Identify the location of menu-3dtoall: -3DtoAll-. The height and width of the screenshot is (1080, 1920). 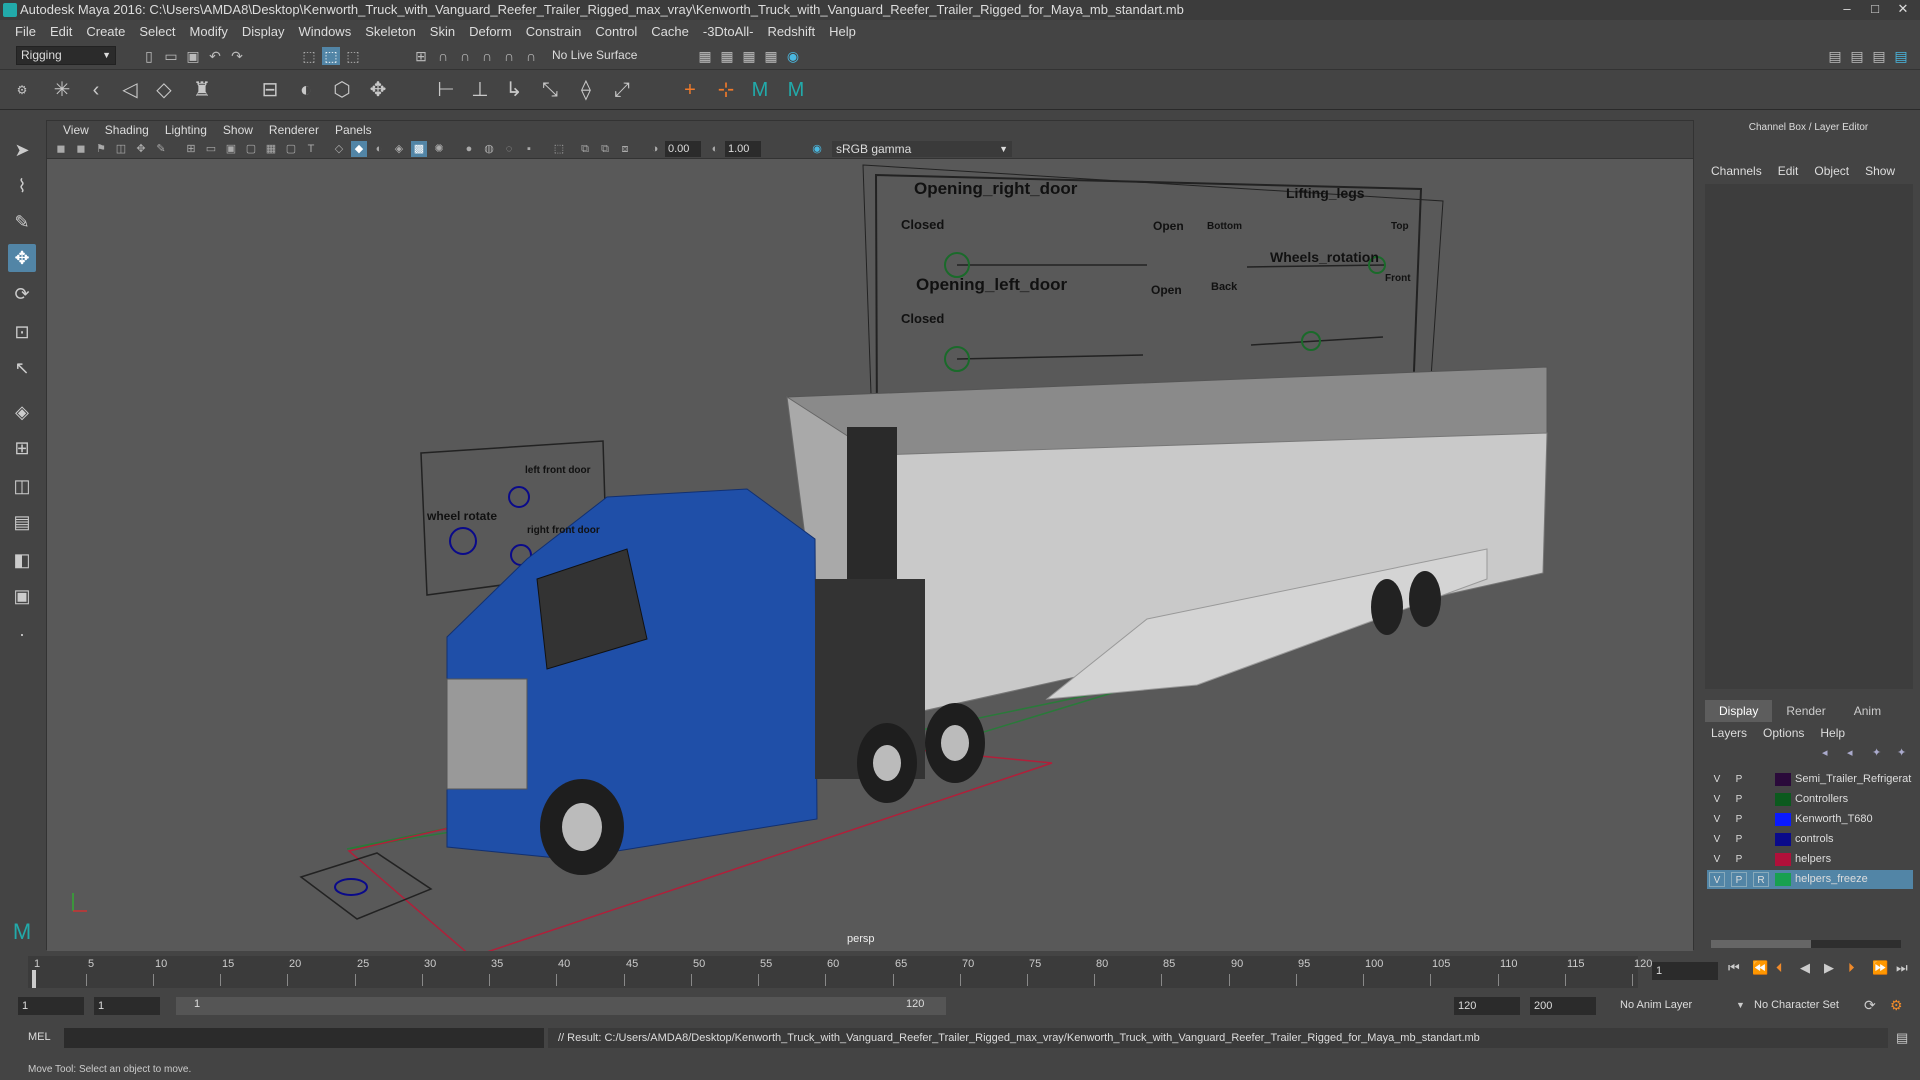
(728, 31).